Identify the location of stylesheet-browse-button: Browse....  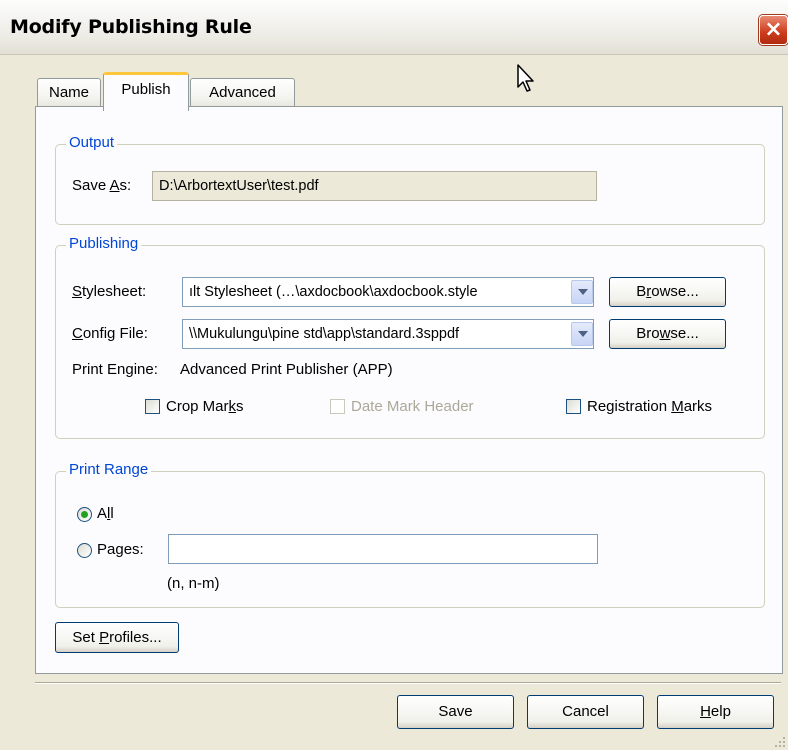
(667, 292).